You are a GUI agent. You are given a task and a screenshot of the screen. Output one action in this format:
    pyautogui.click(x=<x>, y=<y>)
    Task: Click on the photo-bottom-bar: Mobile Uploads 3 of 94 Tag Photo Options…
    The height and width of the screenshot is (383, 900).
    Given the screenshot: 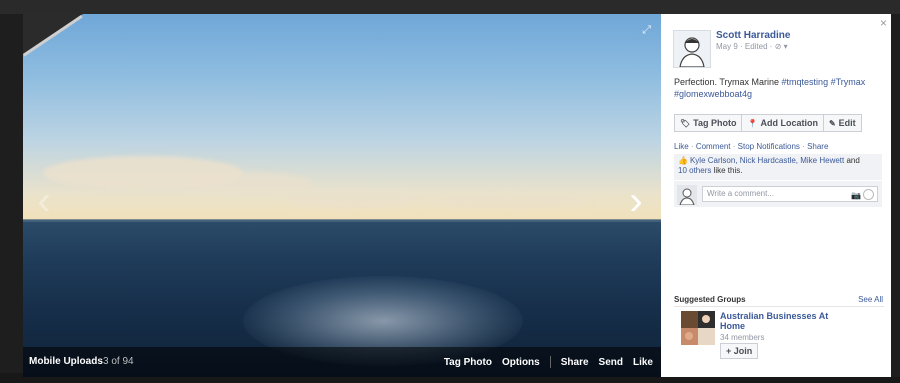 What is the action you would take?
    pyautogui.click(x=342, y=362)
    